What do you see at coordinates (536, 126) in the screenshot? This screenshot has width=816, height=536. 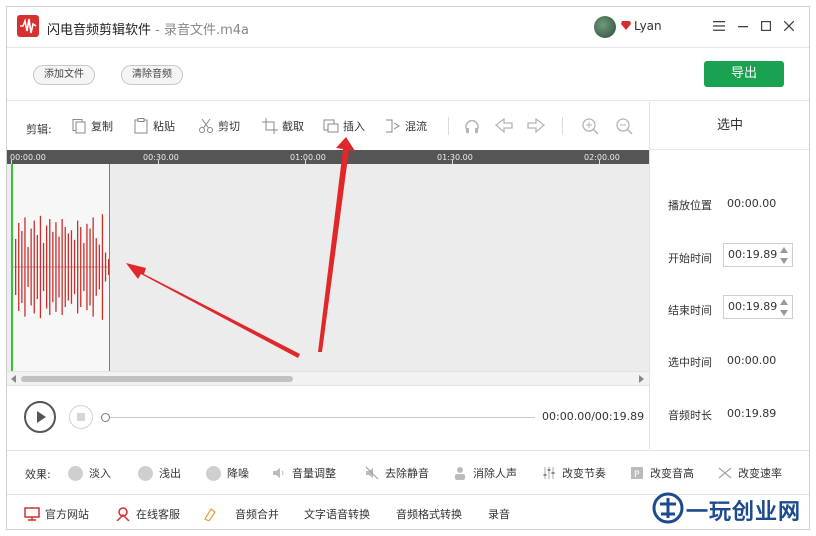 I see `redo-icon` at bounding box center [536, 126].